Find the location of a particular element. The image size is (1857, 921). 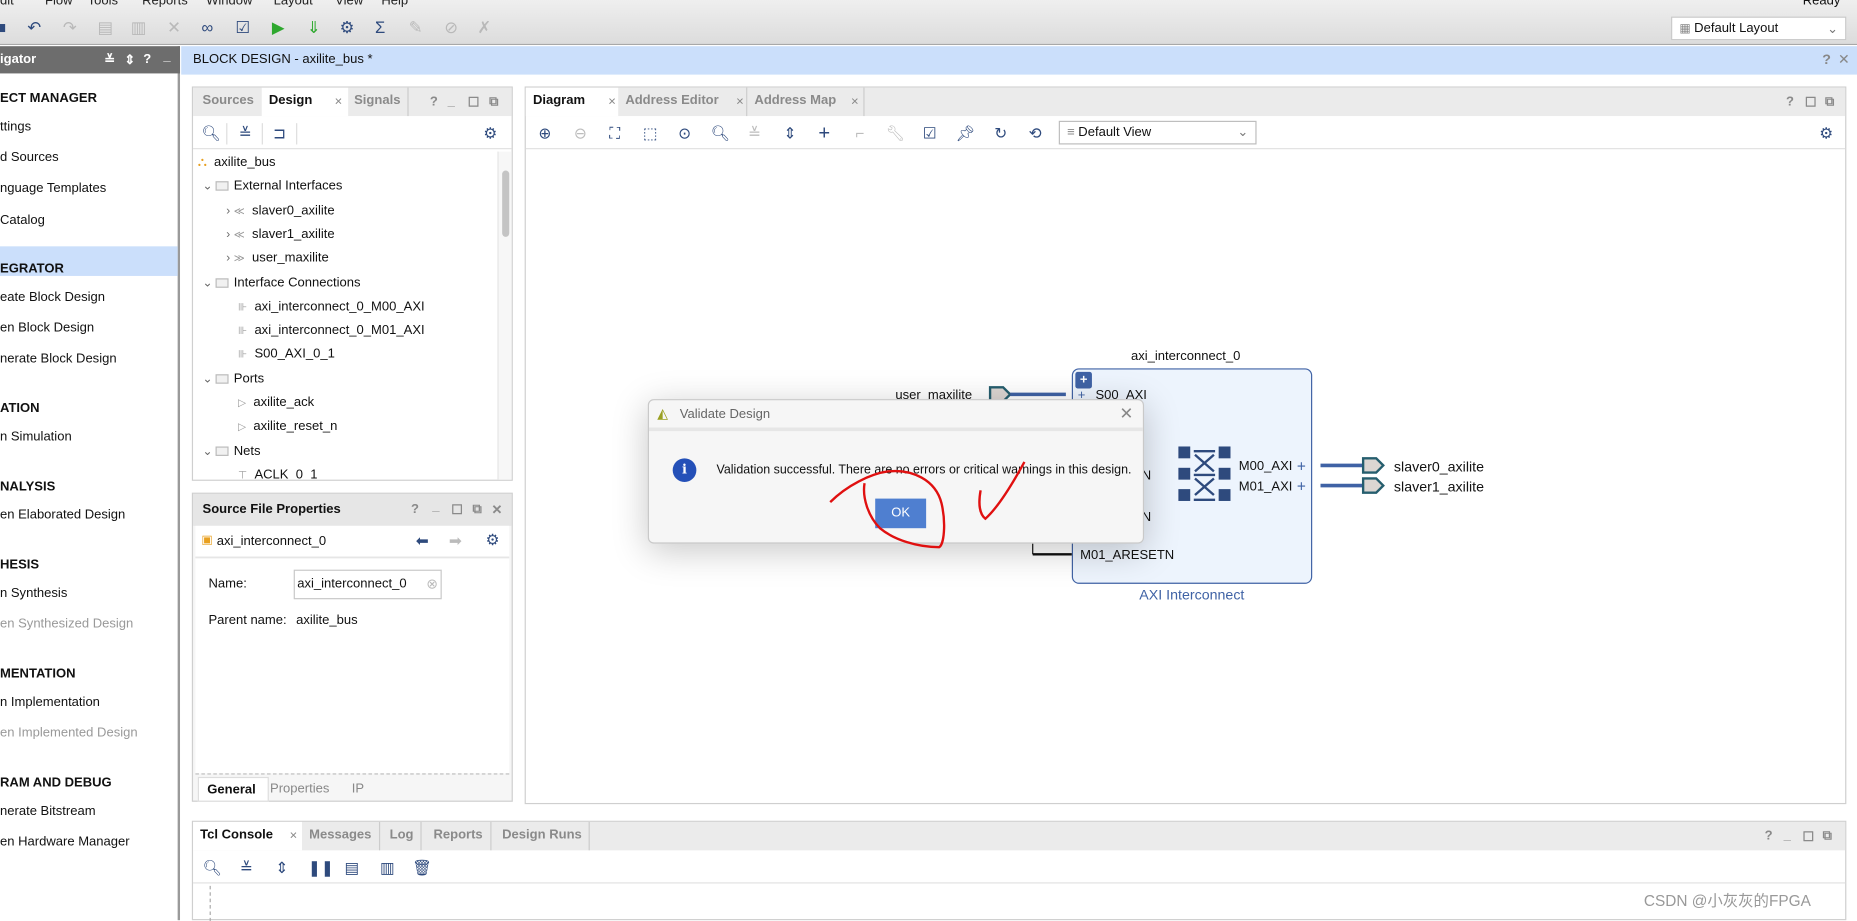

layout-select: ▦ Default Layout ⌄ is located at coordinates (1759, 28).